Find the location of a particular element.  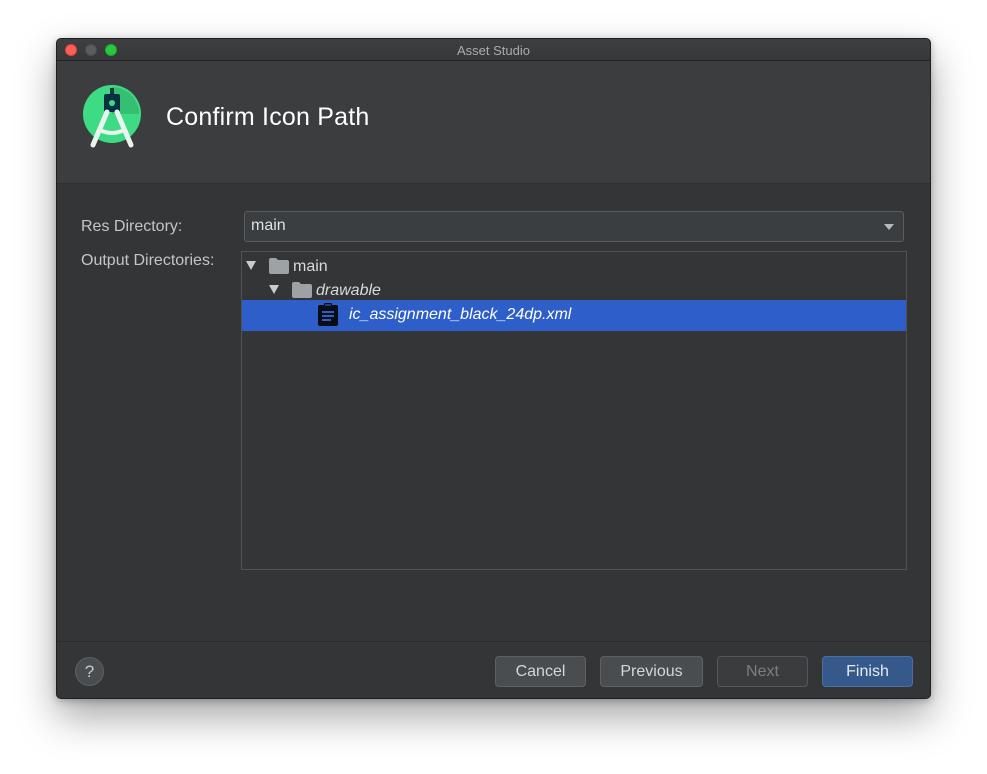

tree-item-label: main is located at coordinates (310, 266).